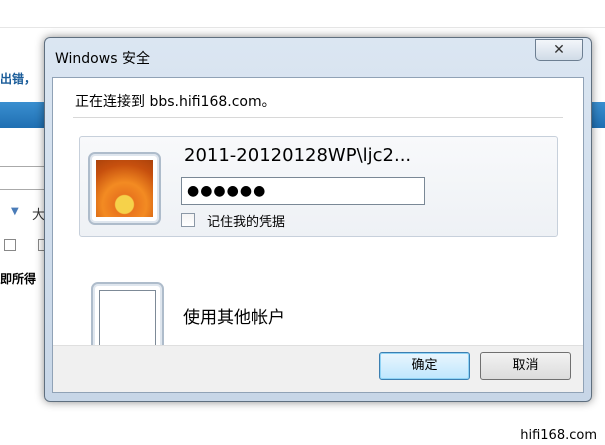 The height and width of the screenshot is (445, 605). I want to click on user-avatar, so click(124, 188).